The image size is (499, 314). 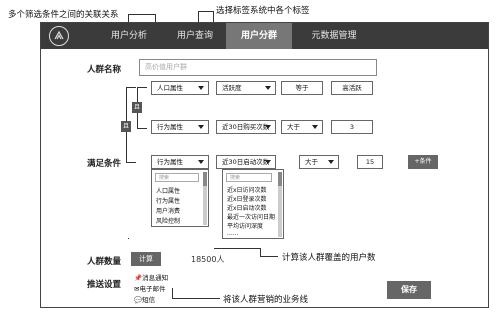 I want to click on push-option-label: 短信, so click(x=149, y=300).